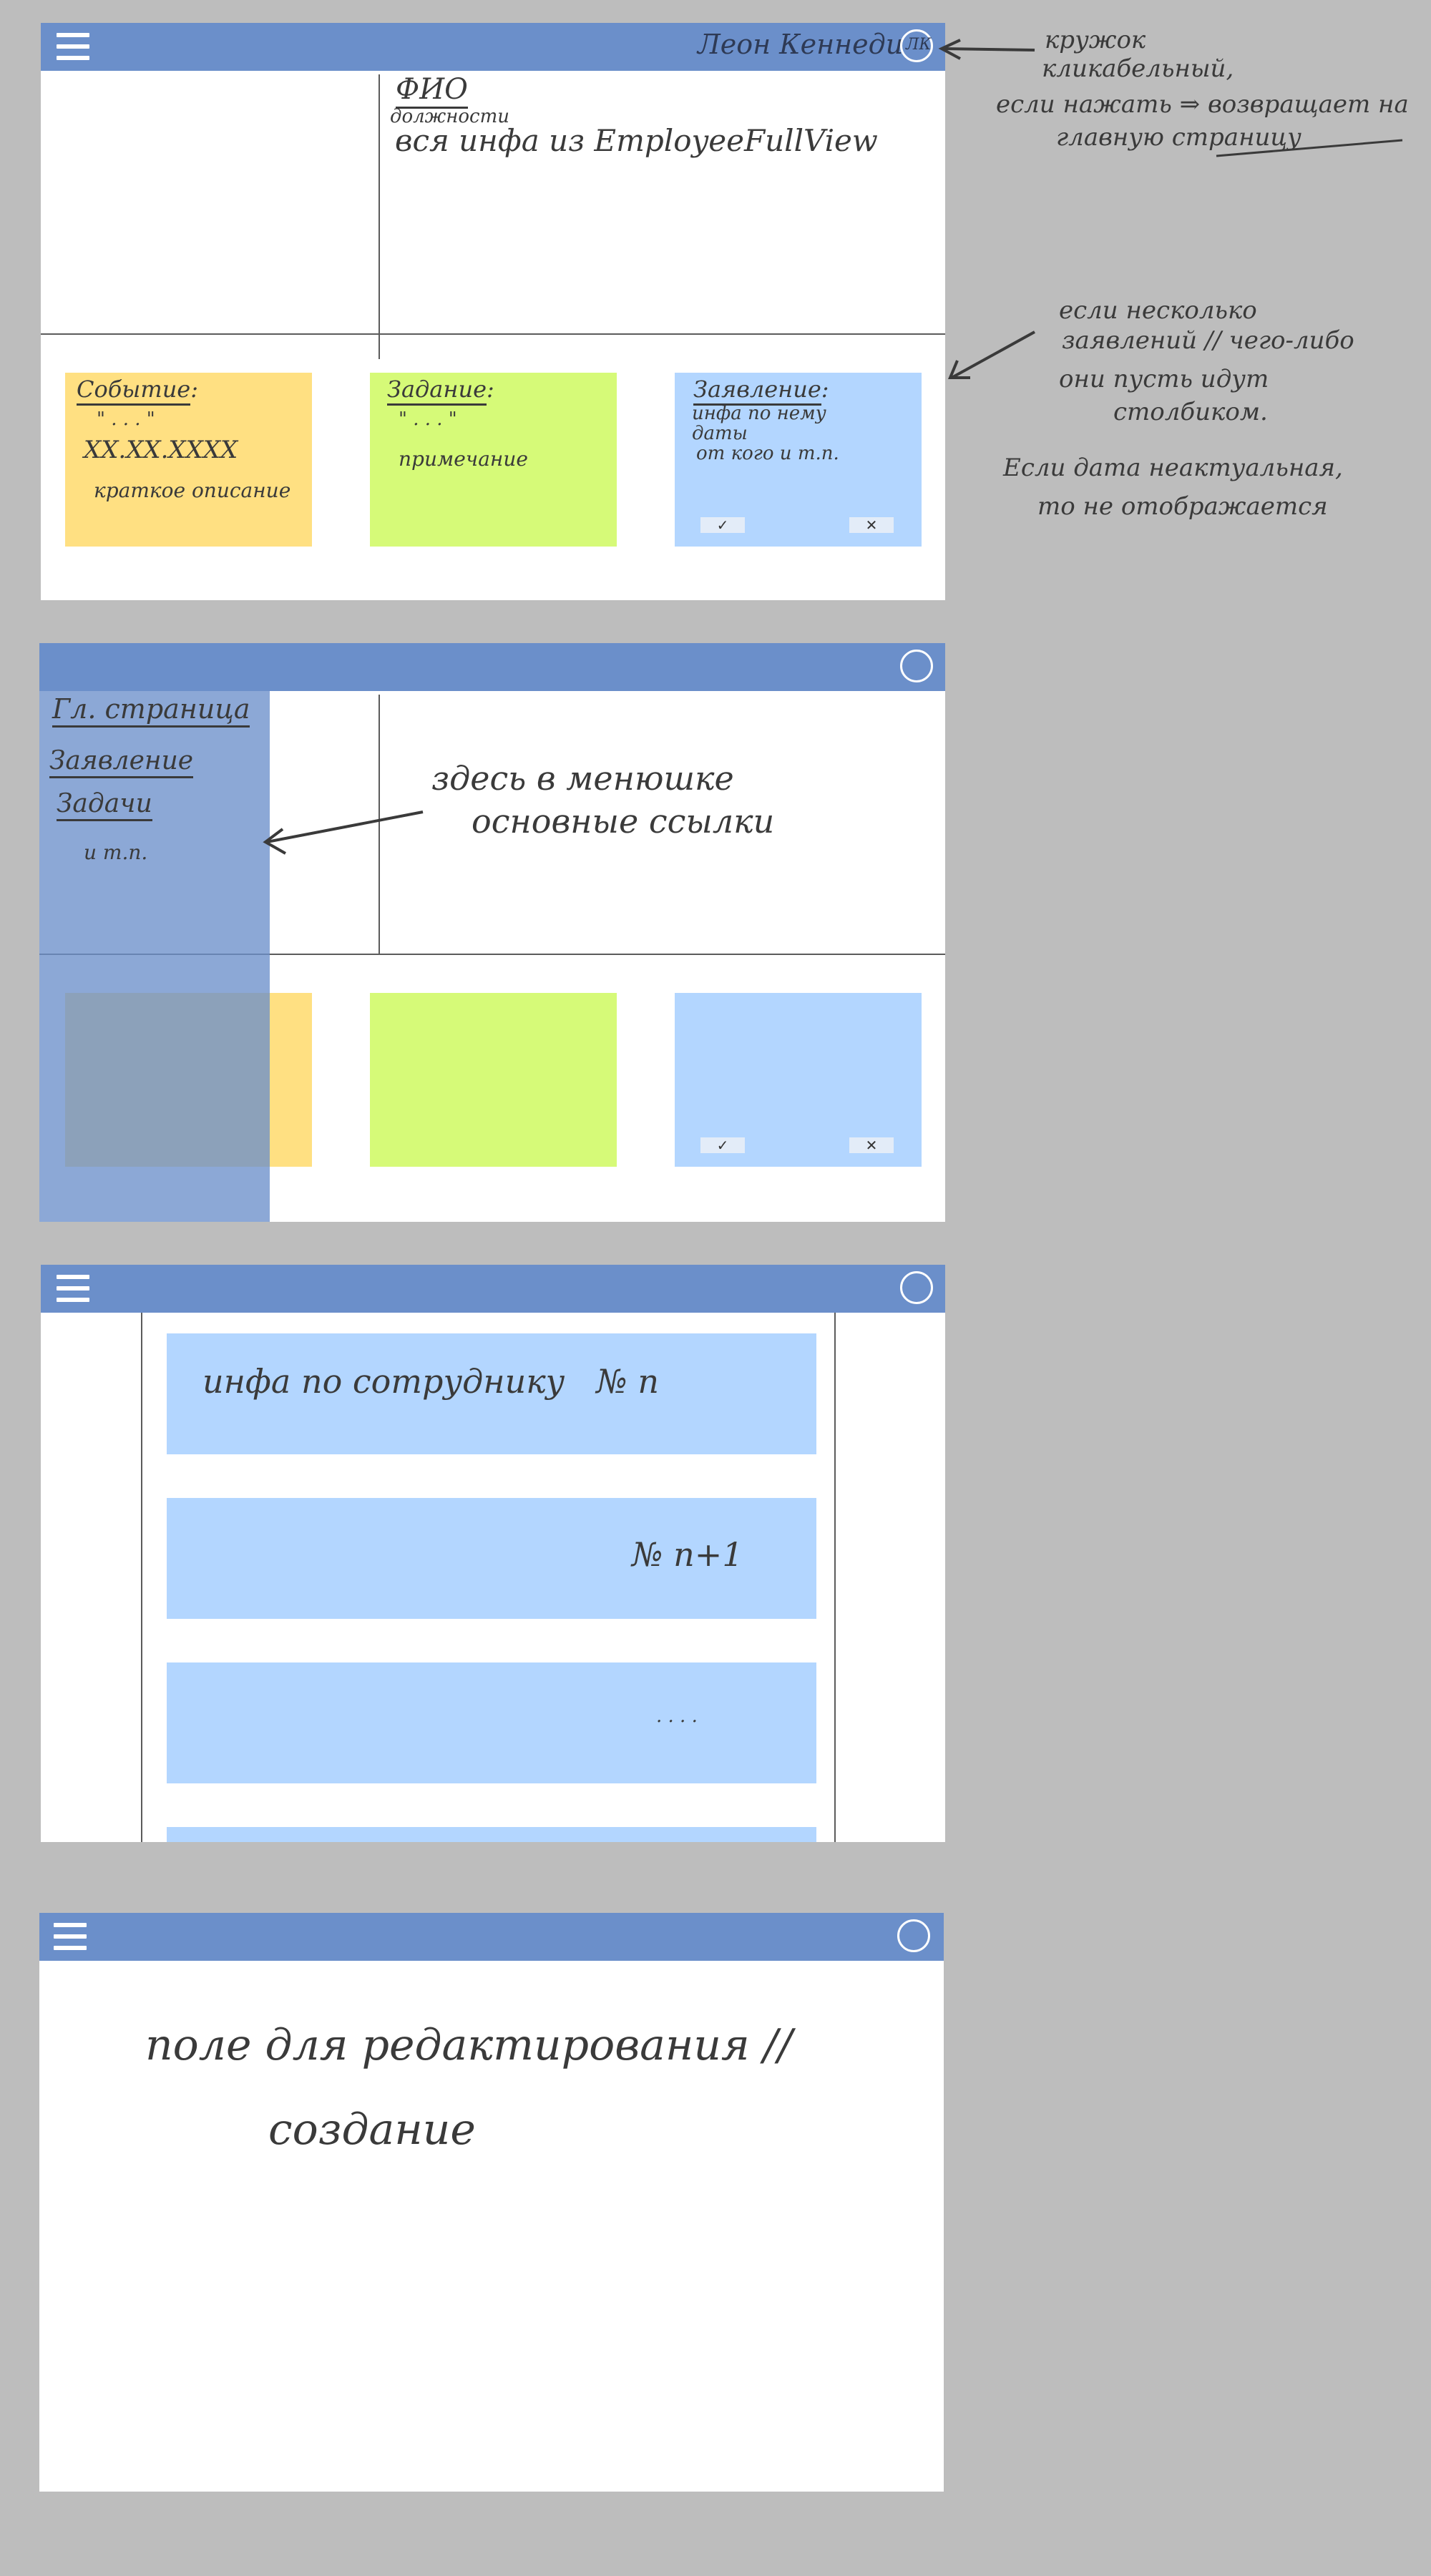 The height and width of the screenshot is (2576, 1431). I want to click on annotation-arrows, so click(1171, 209).